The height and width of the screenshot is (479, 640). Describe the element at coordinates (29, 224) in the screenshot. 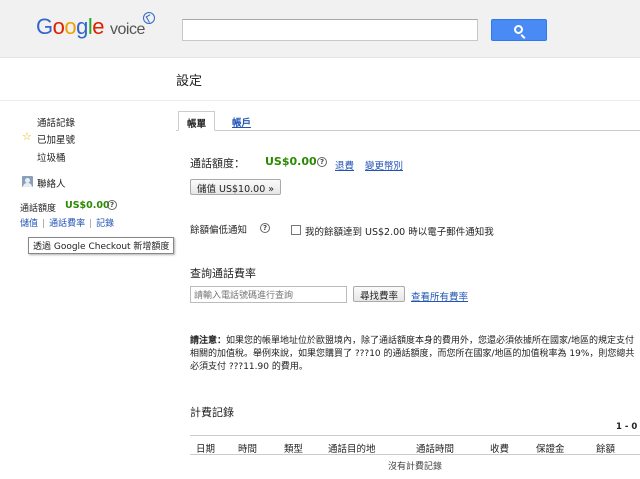

I see `sidebar-link-add-credit: 儲值` at that location.